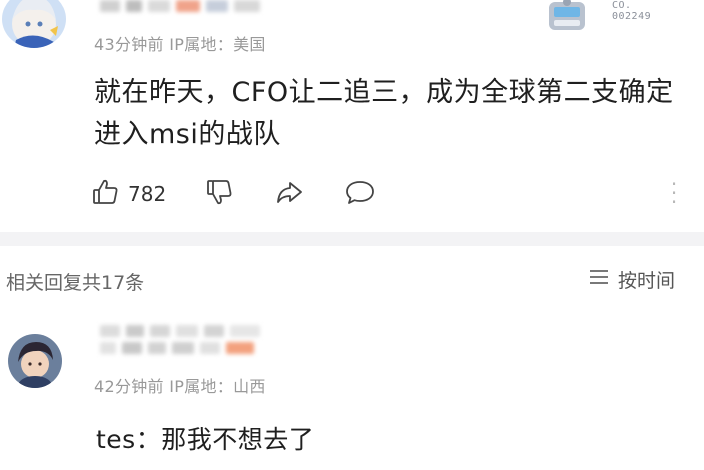  What do you see at coordinates (180, 386) in the screenshot?
I see `reply-meta: 42分钟前 IP属地：山西` at bounding box center [180, 386].